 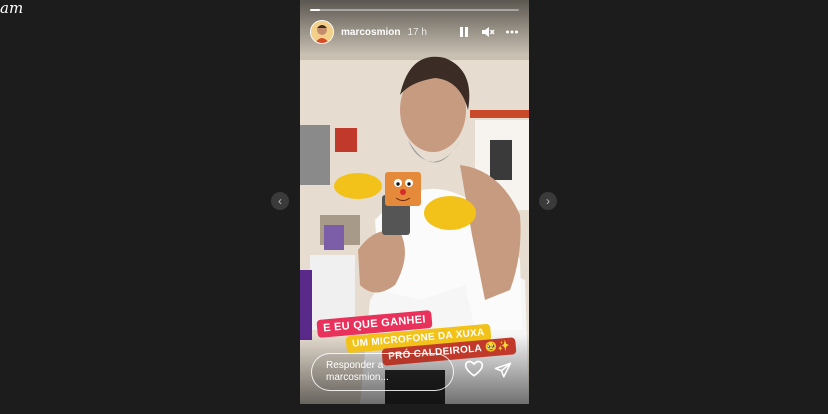 I want to click on more-options-icon, so click(x=512, y=32).